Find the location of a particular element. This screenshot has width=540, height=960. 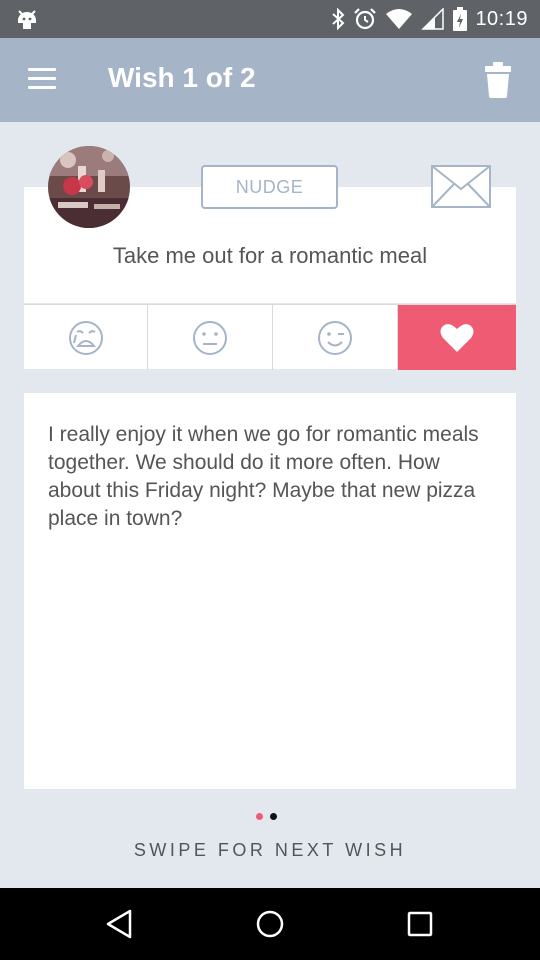

trash-icon is located at coordinates (498, 80).